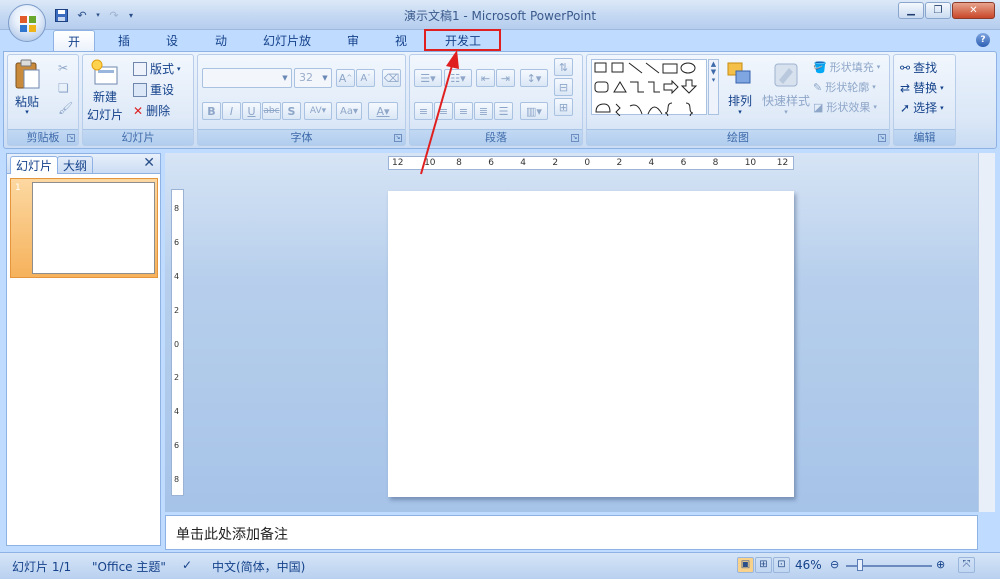  Describe the element at coordinates (391, 78) in the screenshot. I see `clear-format-icon: ⌫` at that location.